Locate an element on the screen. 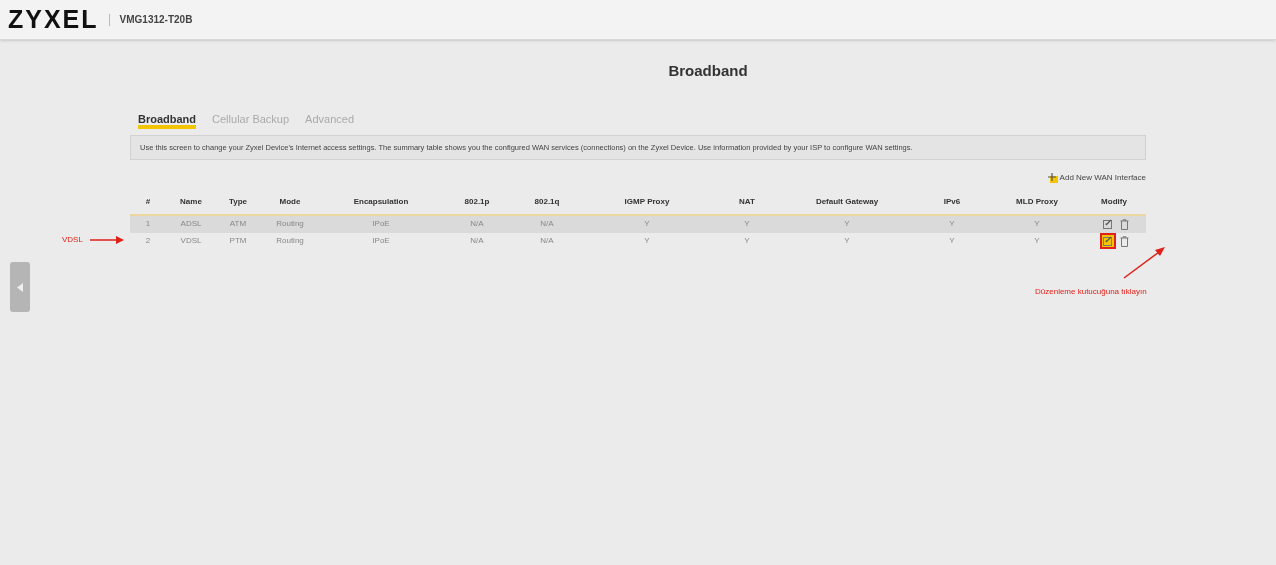 This screenshot has height=565, width=1276. column-header: IPv6 is located at coordinates (952, 201).